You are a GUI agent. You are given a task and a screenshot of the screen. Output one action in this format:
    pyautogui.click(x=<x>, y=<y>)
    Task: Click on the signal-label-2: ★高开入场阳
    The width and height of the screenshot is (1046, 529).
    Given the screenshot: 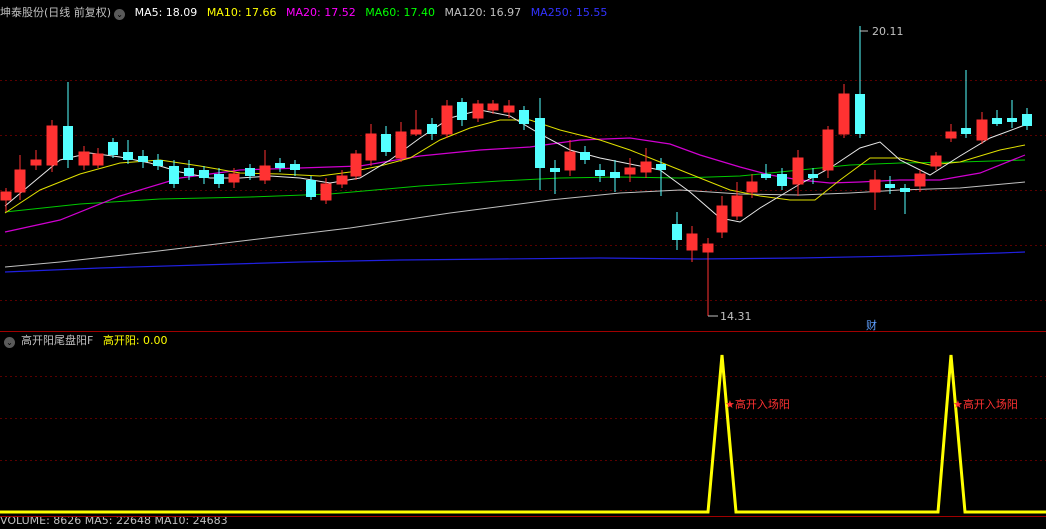 What is the action you would take?
    pyautogui.click(x=985, y=404)
    